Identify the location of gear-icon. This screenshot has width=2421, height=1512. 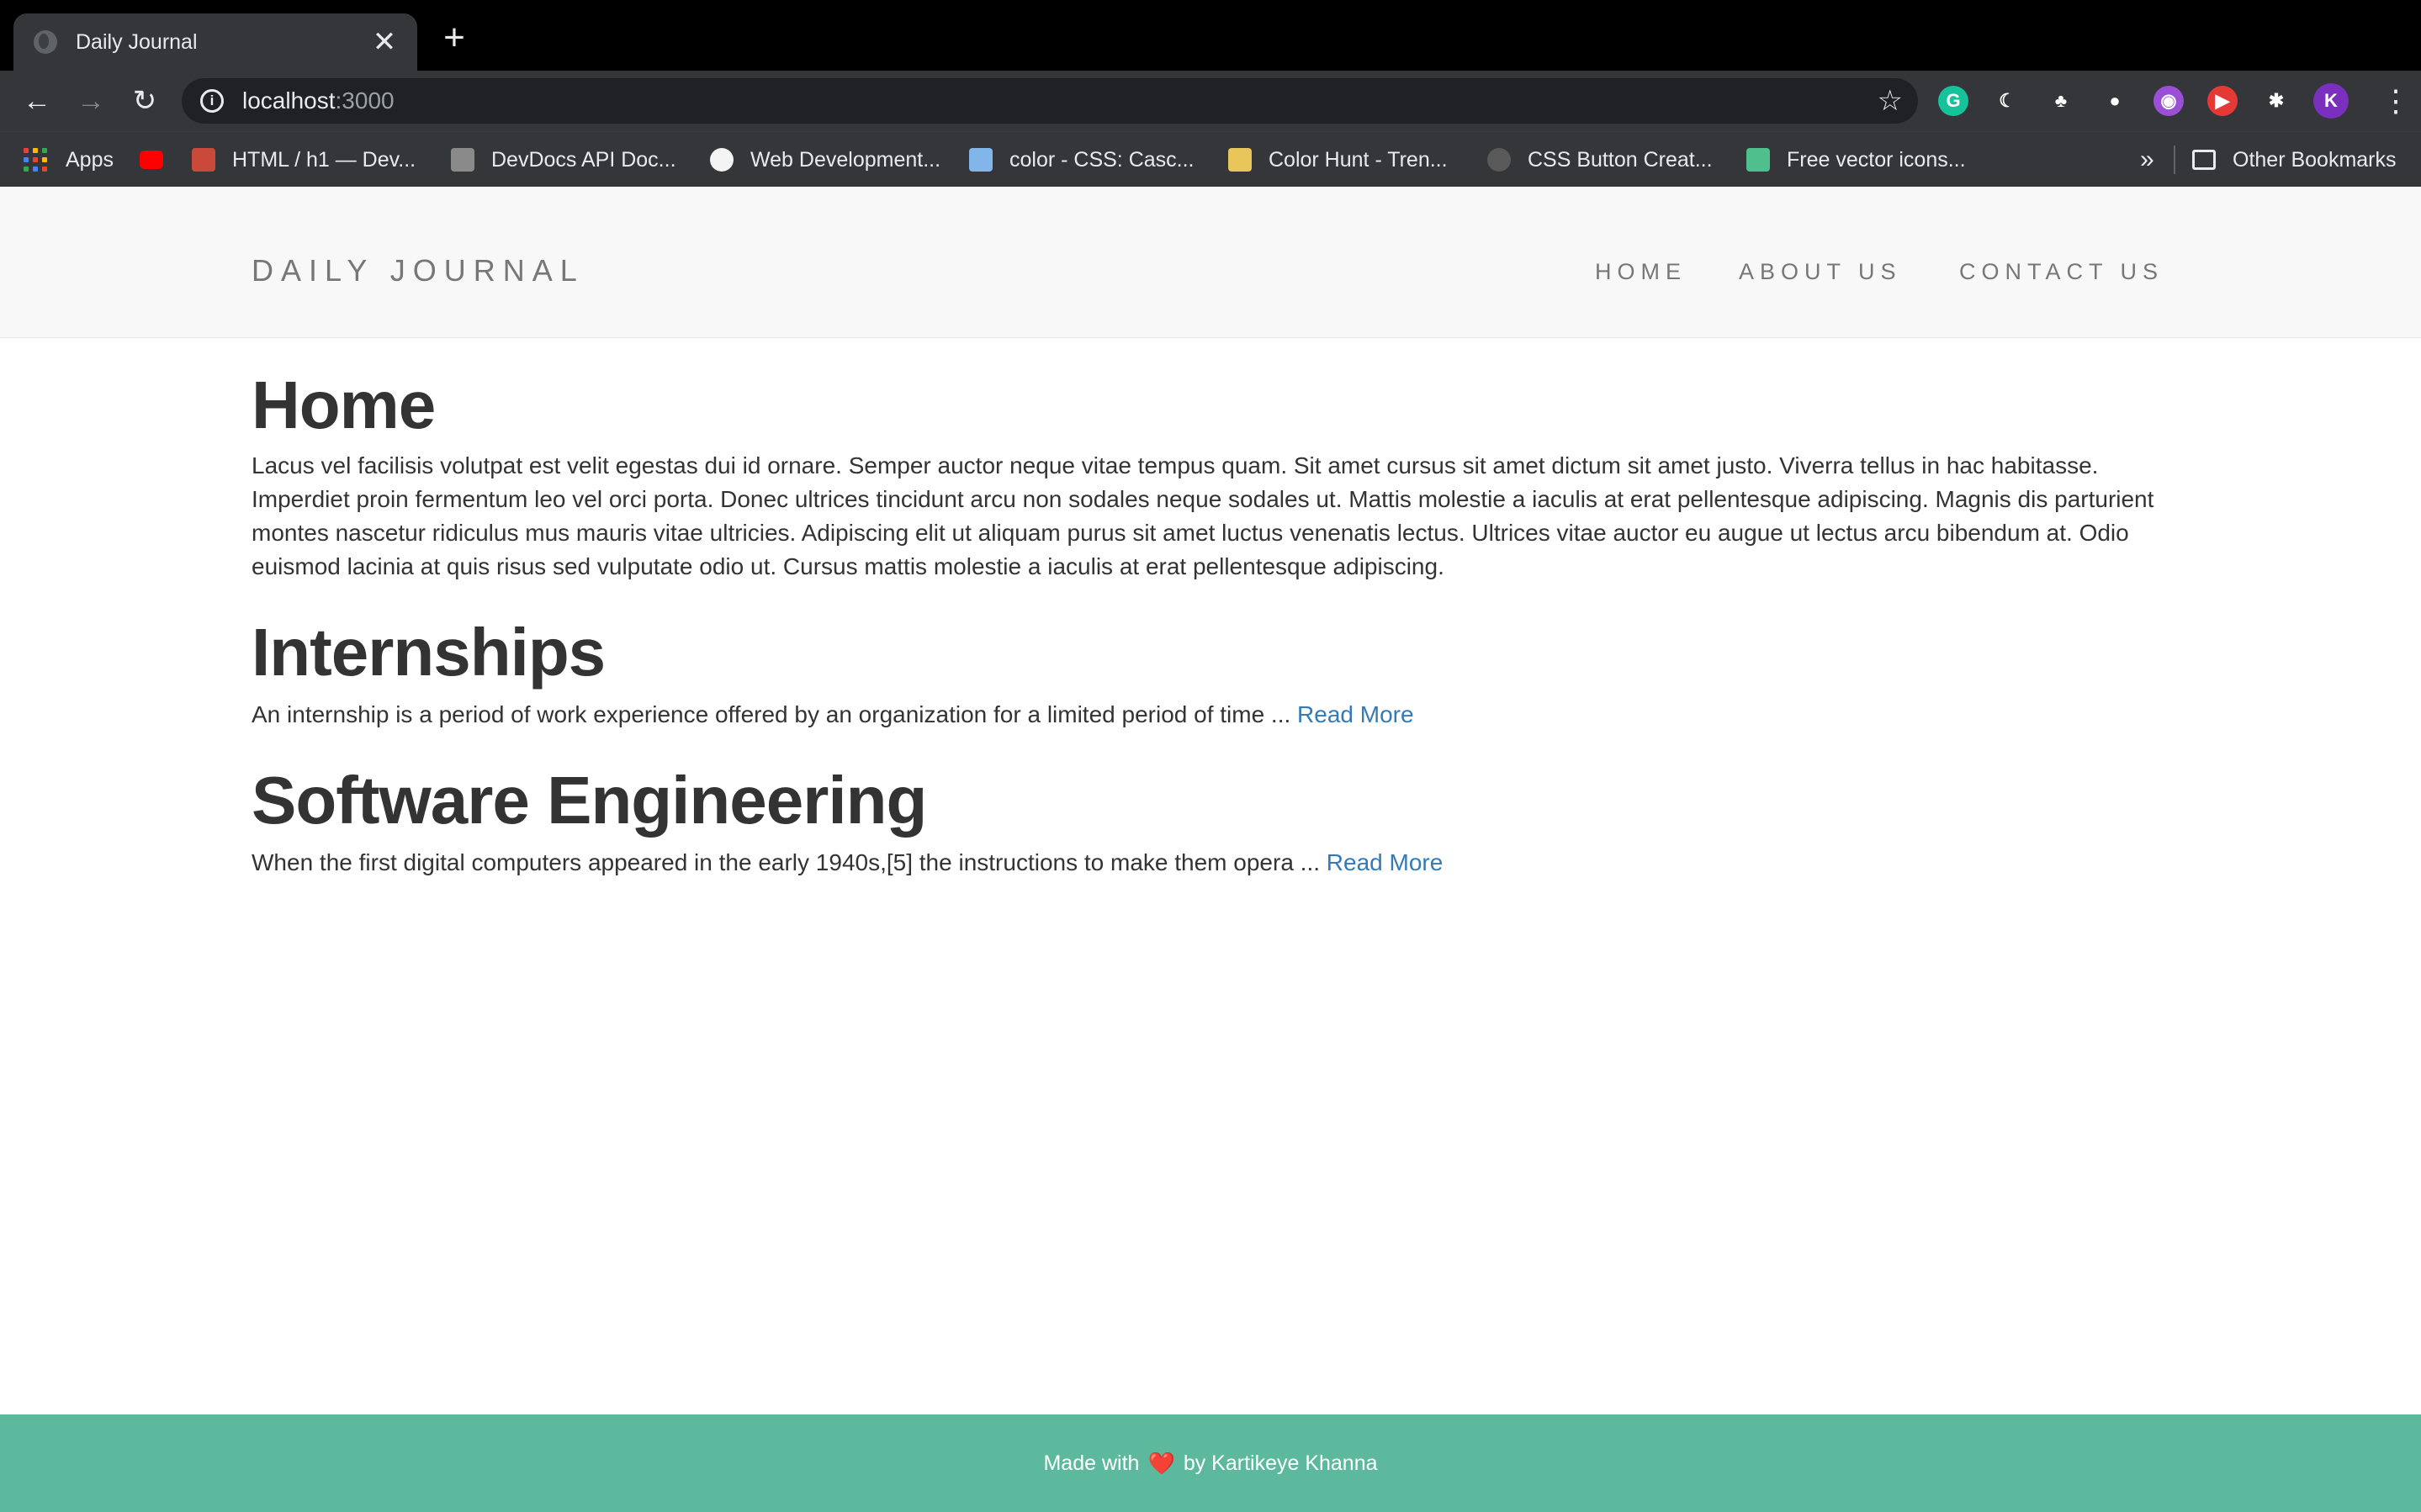
(1499, 160).